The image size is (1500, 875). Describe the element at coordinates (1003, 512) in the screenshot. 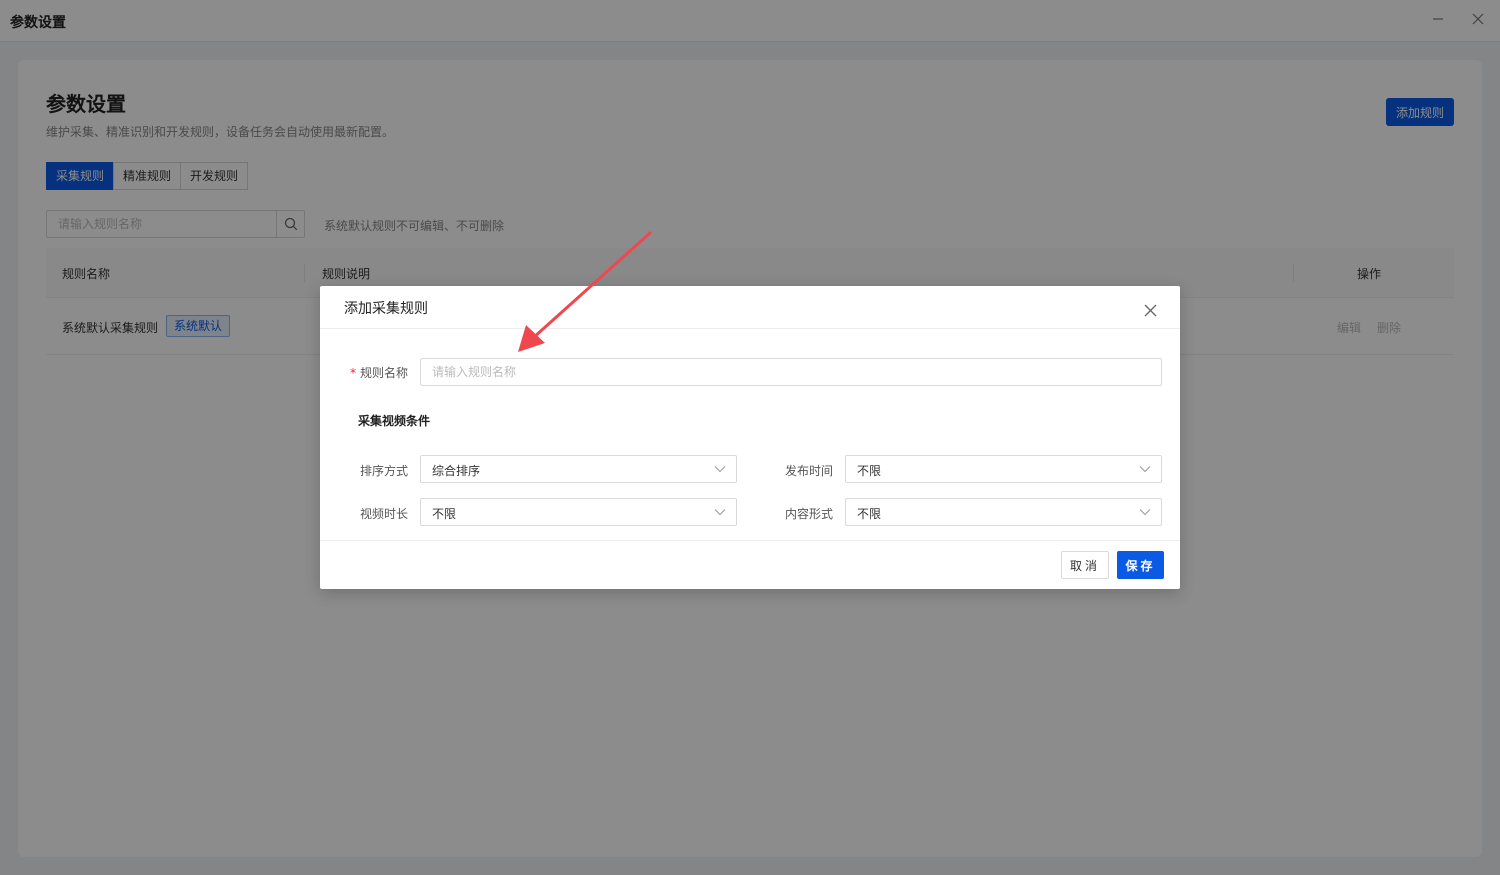

I see `content-form-select: 不限` at that location.